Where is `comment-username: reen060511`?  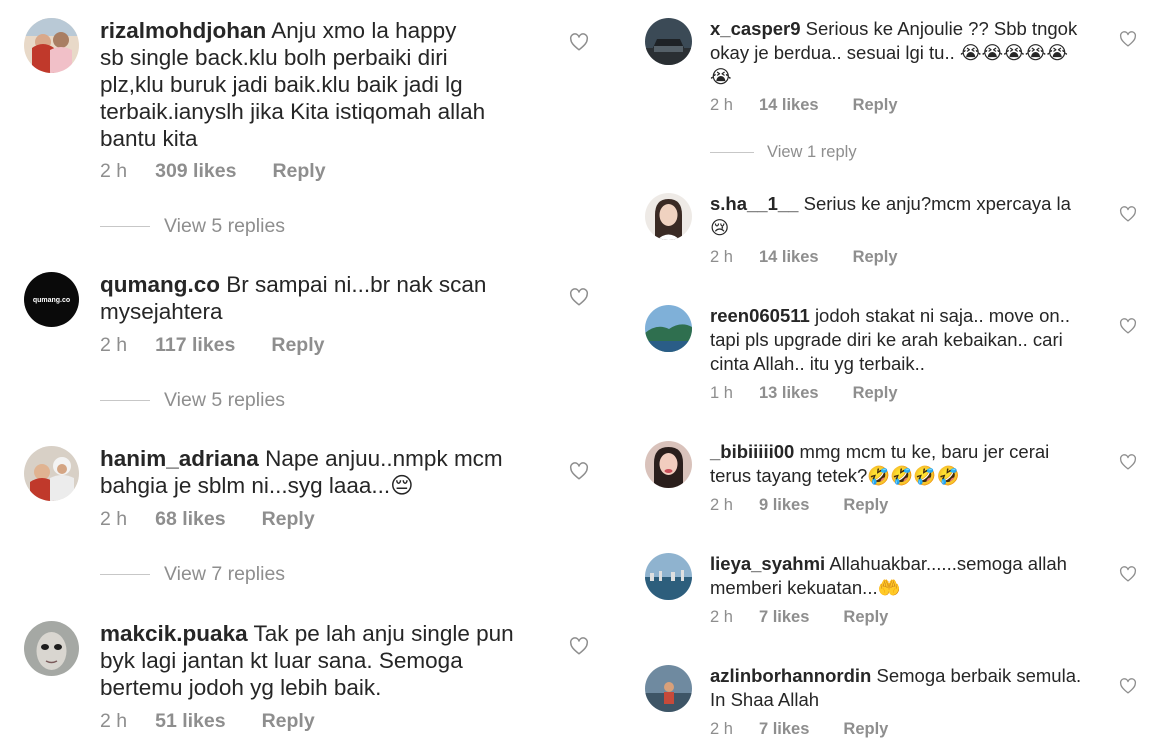
comment-username: reen060511 is located at coordinates (760, 315).